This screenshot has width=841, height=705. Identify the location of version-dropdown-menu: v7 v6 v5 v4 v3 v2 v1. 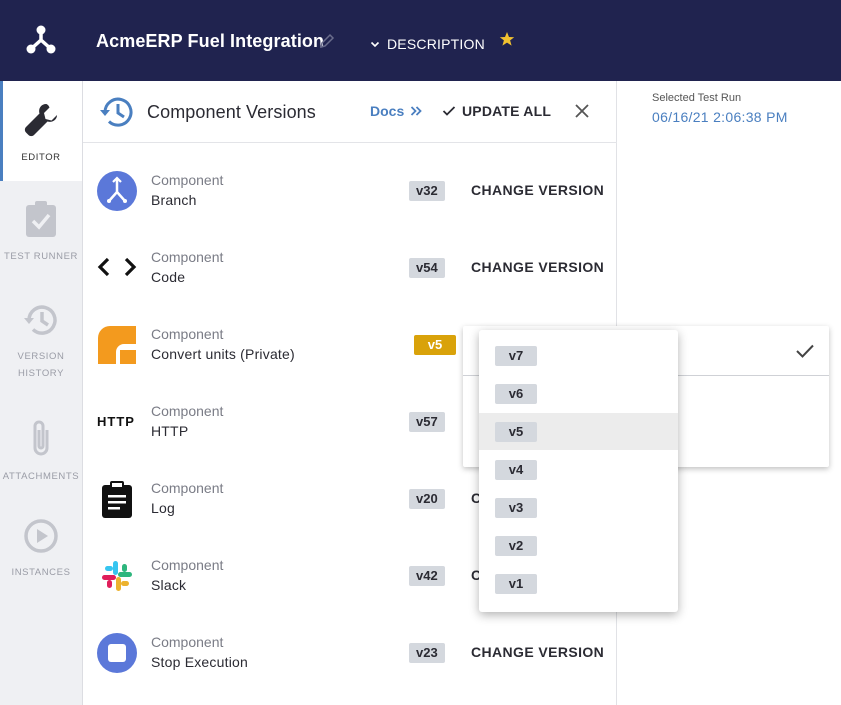
(578, 471).